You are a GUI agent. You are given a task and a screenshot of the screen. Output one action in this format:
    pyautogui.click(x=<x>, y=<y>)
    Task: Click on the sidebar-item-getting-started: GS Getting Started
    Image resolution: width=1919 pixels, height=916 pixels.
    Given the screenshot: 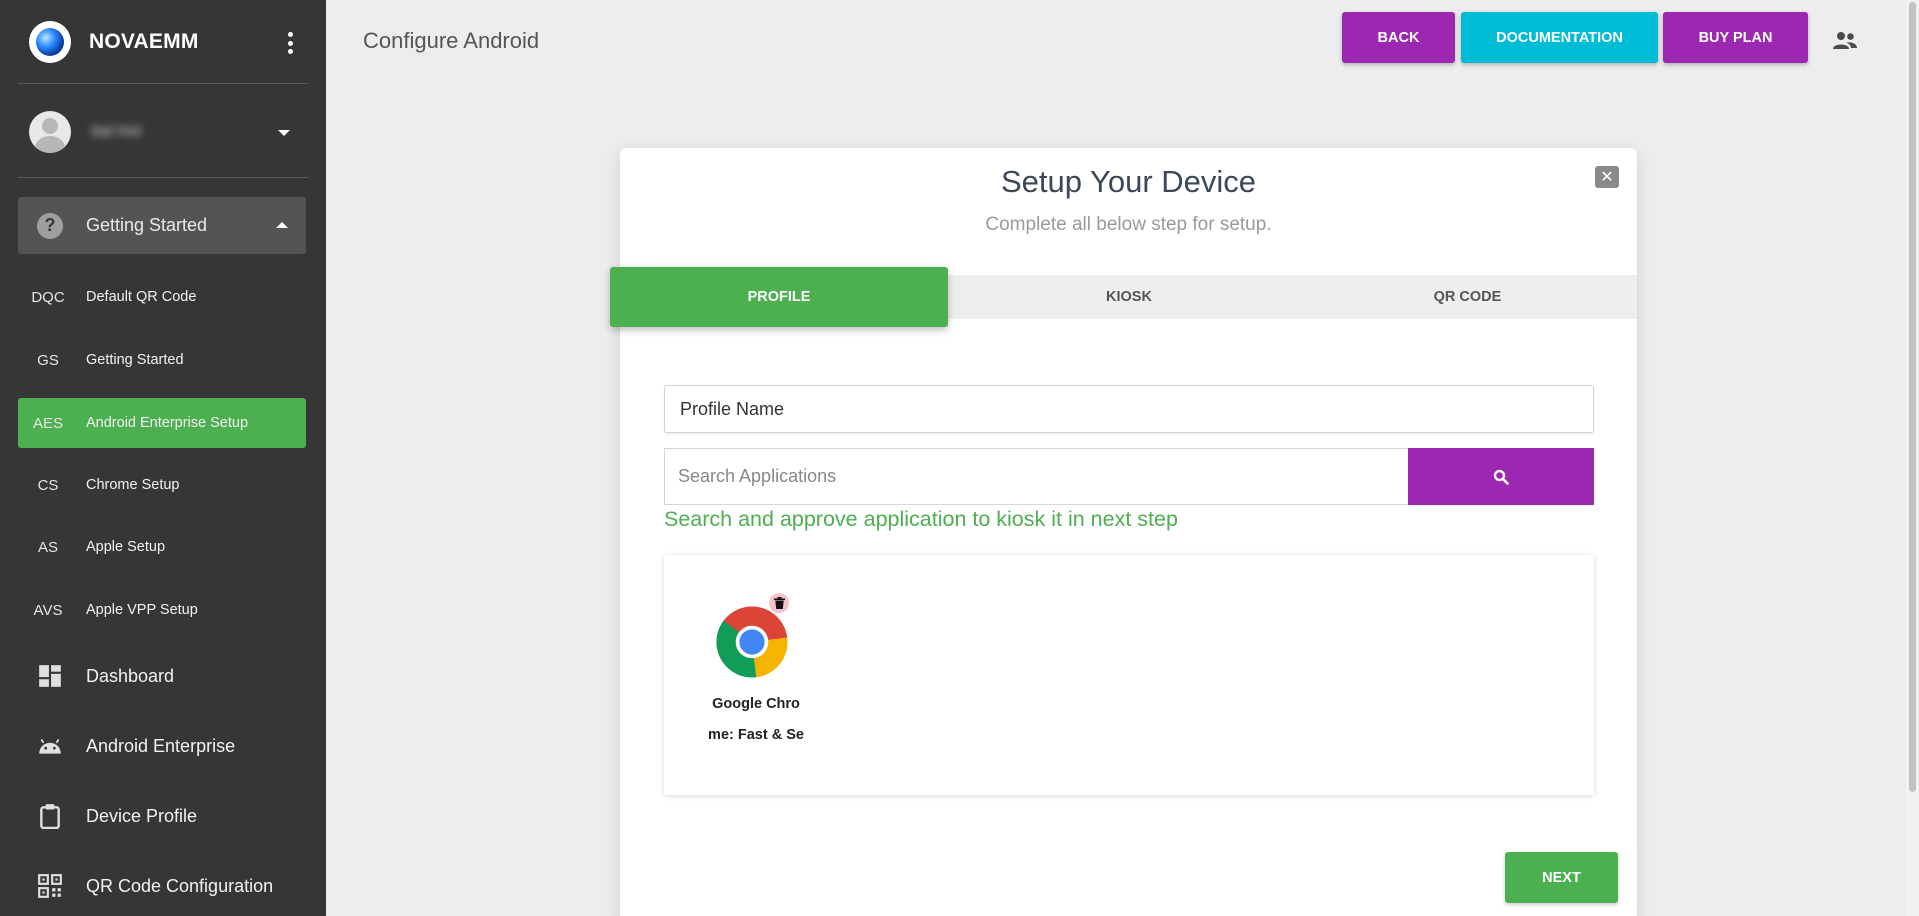 What is the action you would take?
    pyautogui.click(x=162, y=360)
    